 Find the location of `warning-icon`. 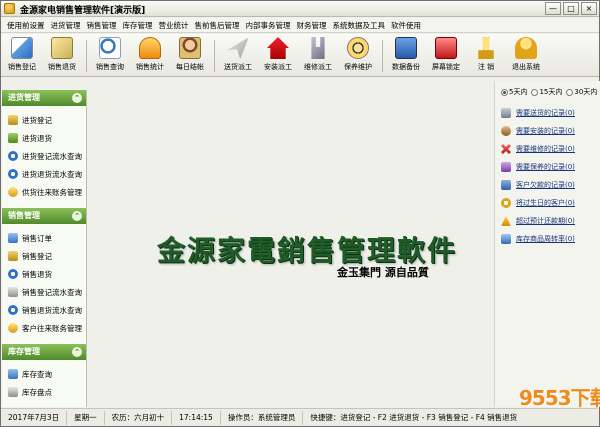

warning-icon is located at coordinates (506, 221).